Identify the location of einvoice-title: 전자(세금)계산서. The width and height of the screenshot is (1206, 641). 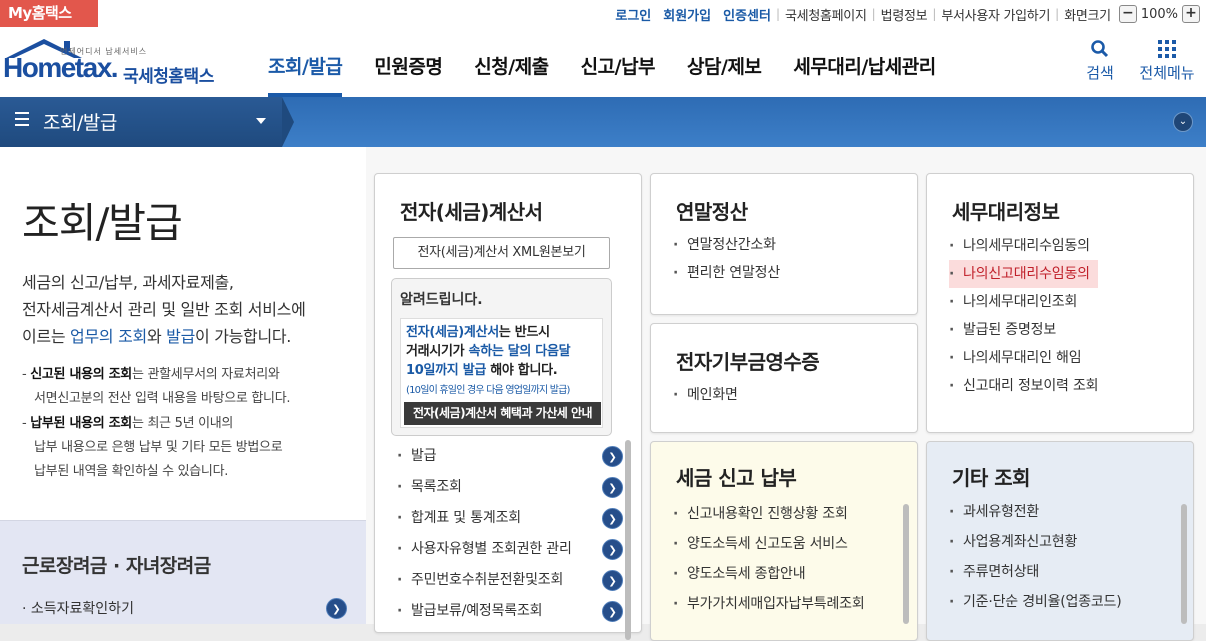
(471, 212).